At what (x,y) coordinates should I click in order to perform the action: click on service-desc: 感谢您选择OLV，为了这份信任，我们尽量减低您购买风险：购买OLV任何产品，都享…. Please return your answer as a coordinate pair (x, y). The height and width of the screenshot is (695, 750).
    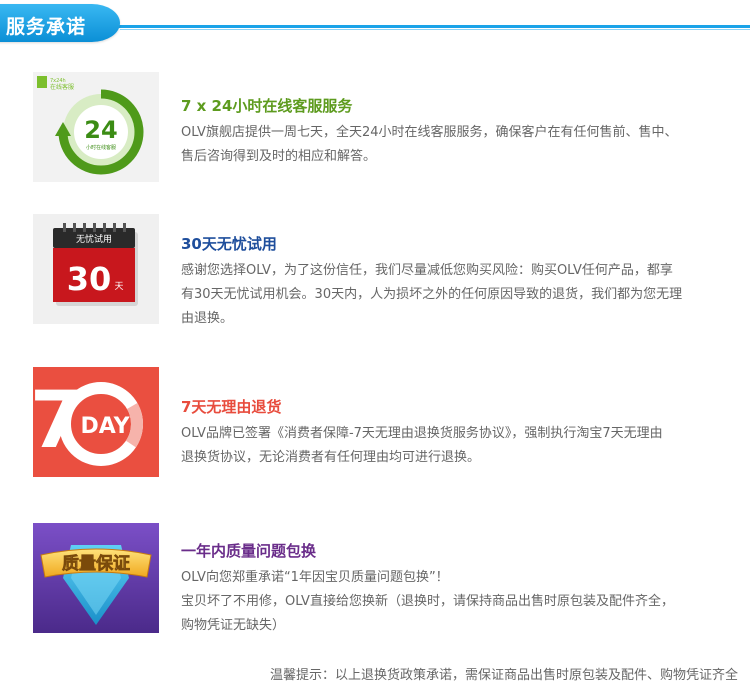
    Looking at the image, I should click on (461, 295).